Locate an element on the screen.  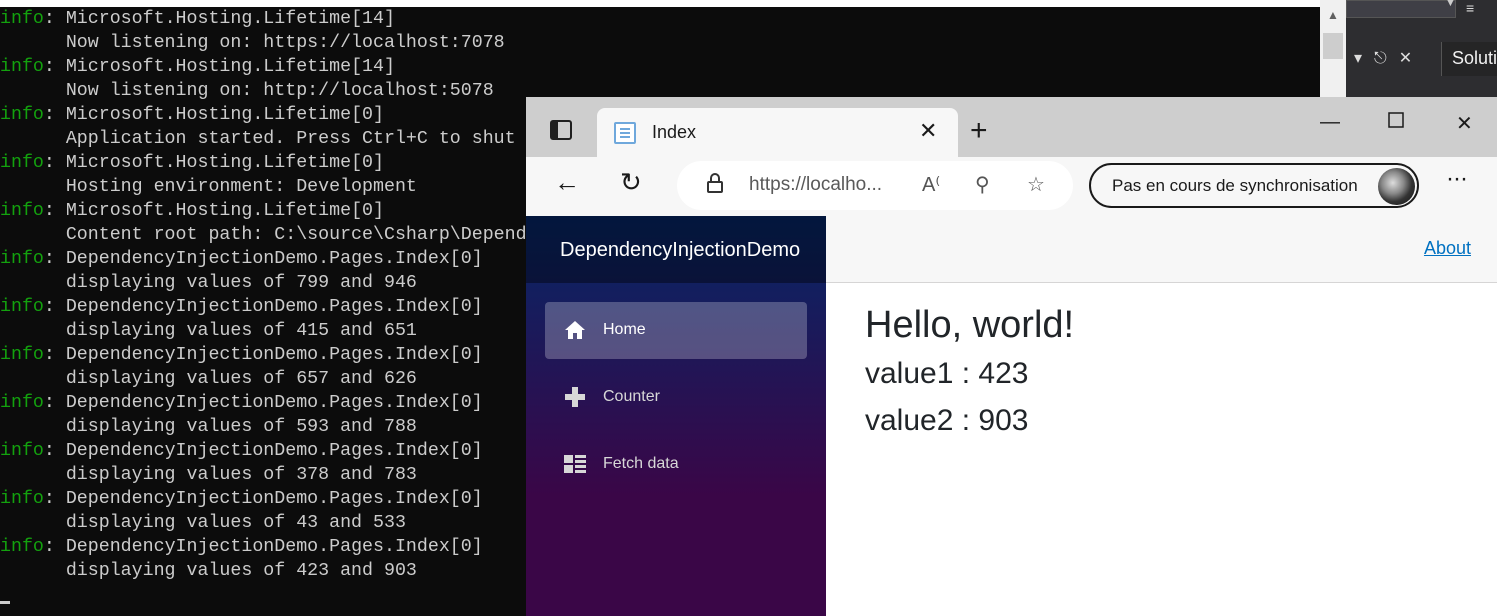
tab-index: Index ✕ is located at coordinates (777, 132).